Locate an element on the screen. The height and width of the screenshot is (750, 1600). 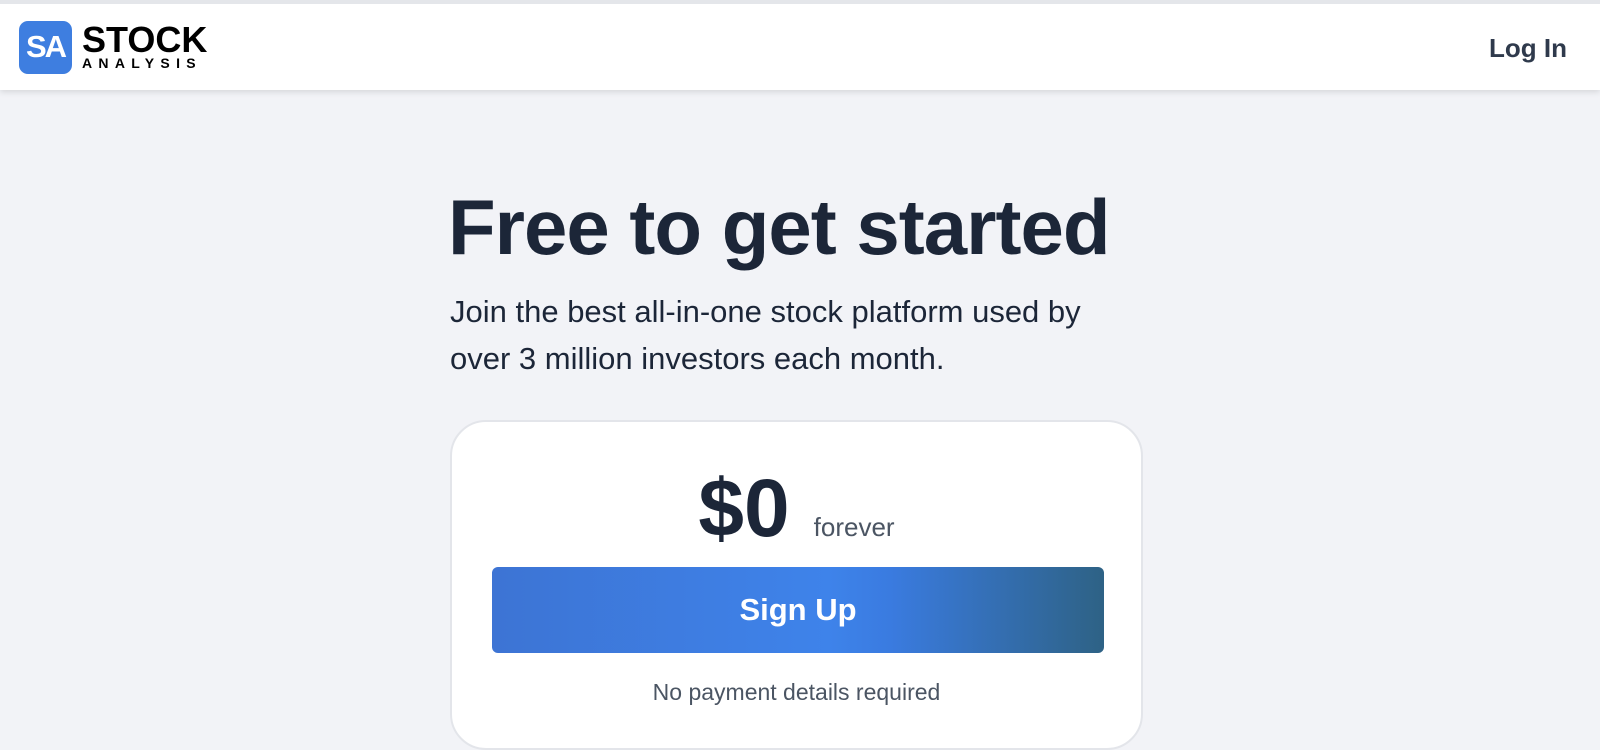
logo: SA STOCK ANALYSIS is located at coordinates (113, 47).